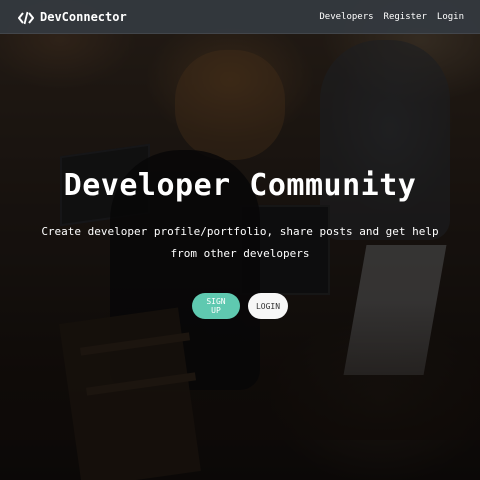  I want to click on brand-name: DevConnector, so click(83, 16).